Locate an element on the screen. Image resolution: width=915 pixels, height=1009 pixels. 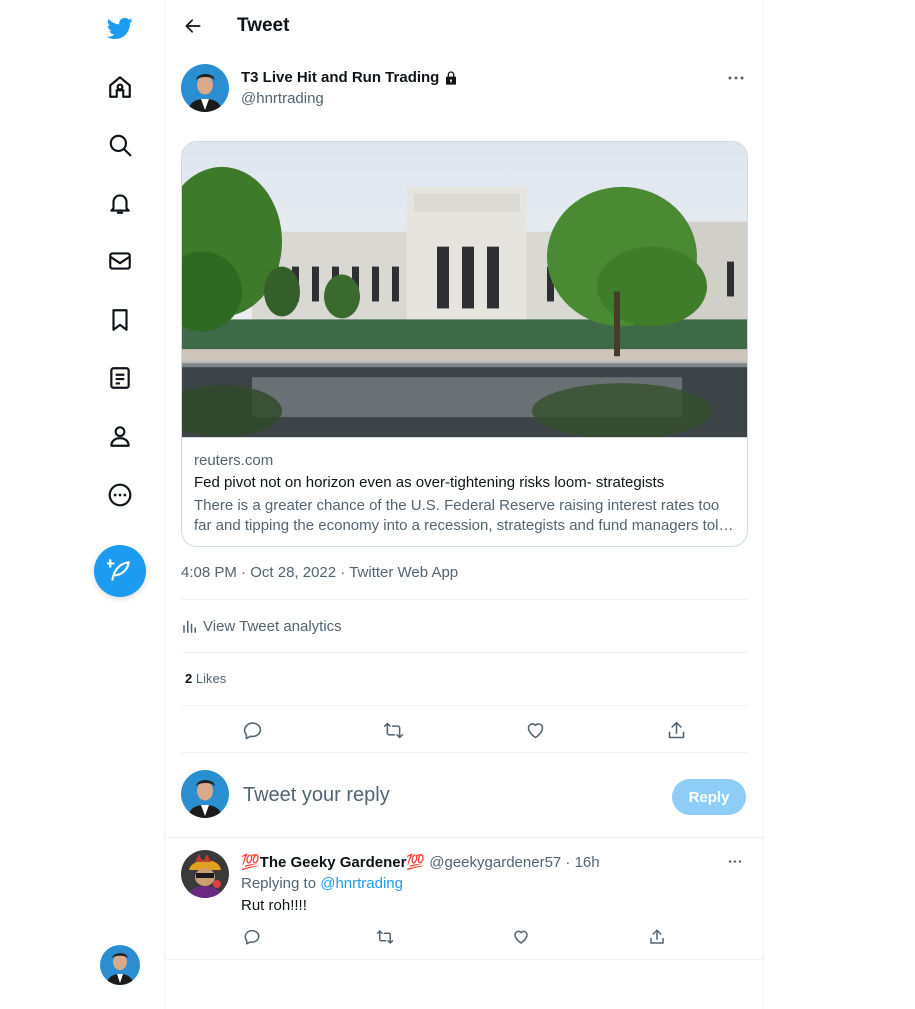
compose-feather-icon is located at coordinates (118, 570).